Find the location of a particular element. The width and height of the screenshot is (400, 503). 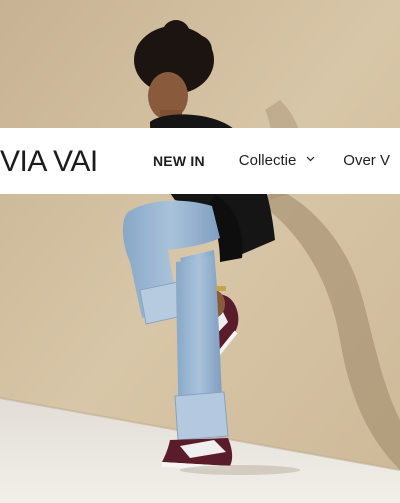

nav-item-new-in: NEW IN is located at coordinates (179, 161).